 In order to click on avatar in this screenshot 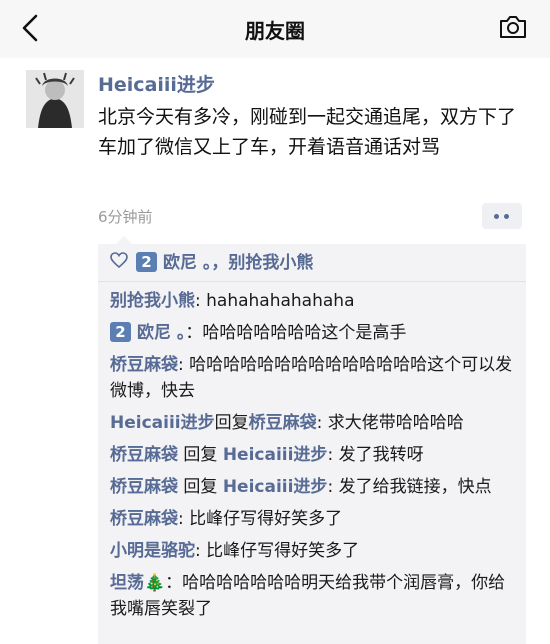, I will do `click(55, 99)`.